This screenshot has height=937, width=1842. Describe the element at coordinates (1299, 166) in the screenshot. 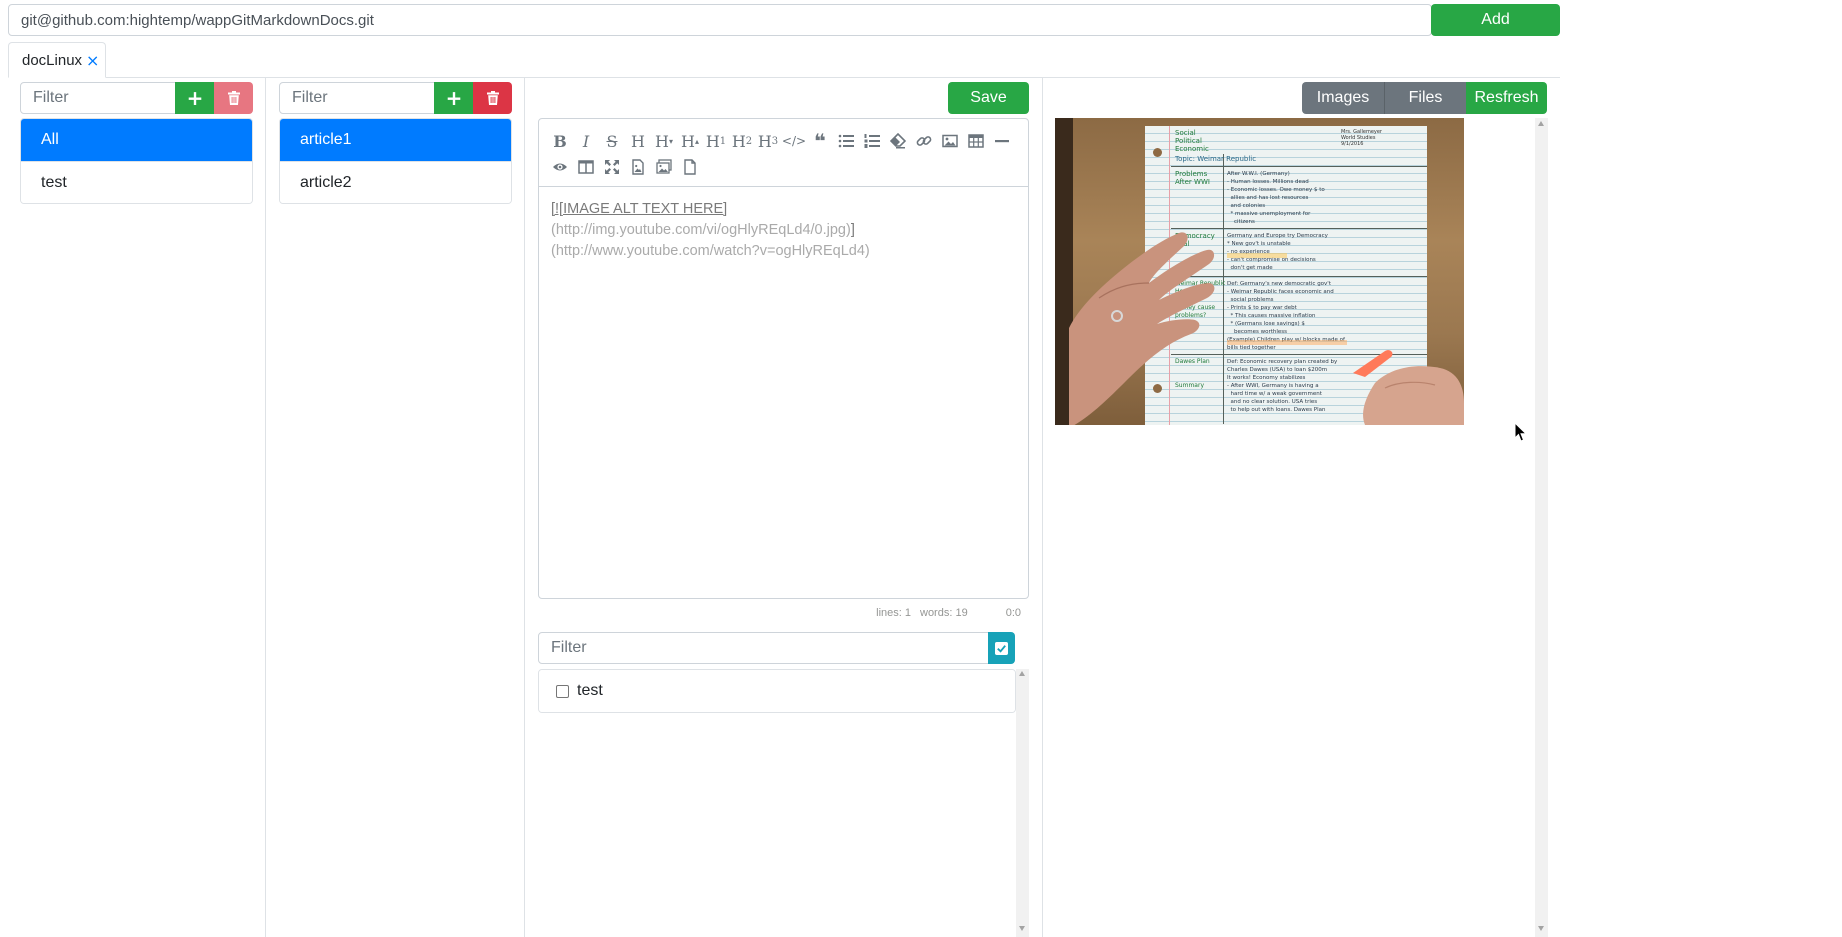

I see `notebook-row-divider` at that location.